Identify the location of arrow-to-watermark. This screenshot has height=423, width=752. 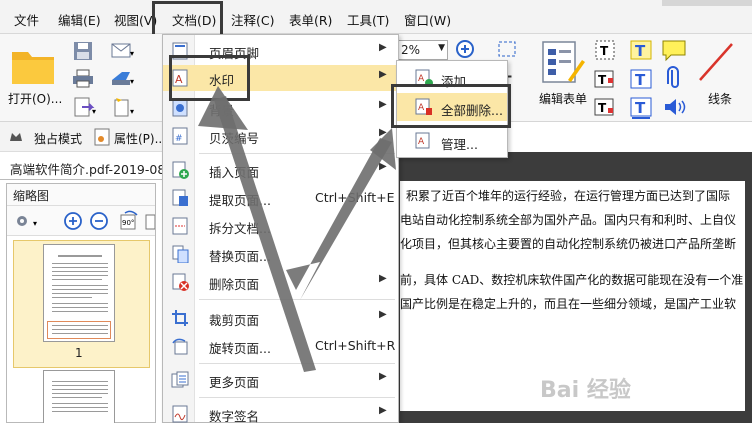
(265, 234).